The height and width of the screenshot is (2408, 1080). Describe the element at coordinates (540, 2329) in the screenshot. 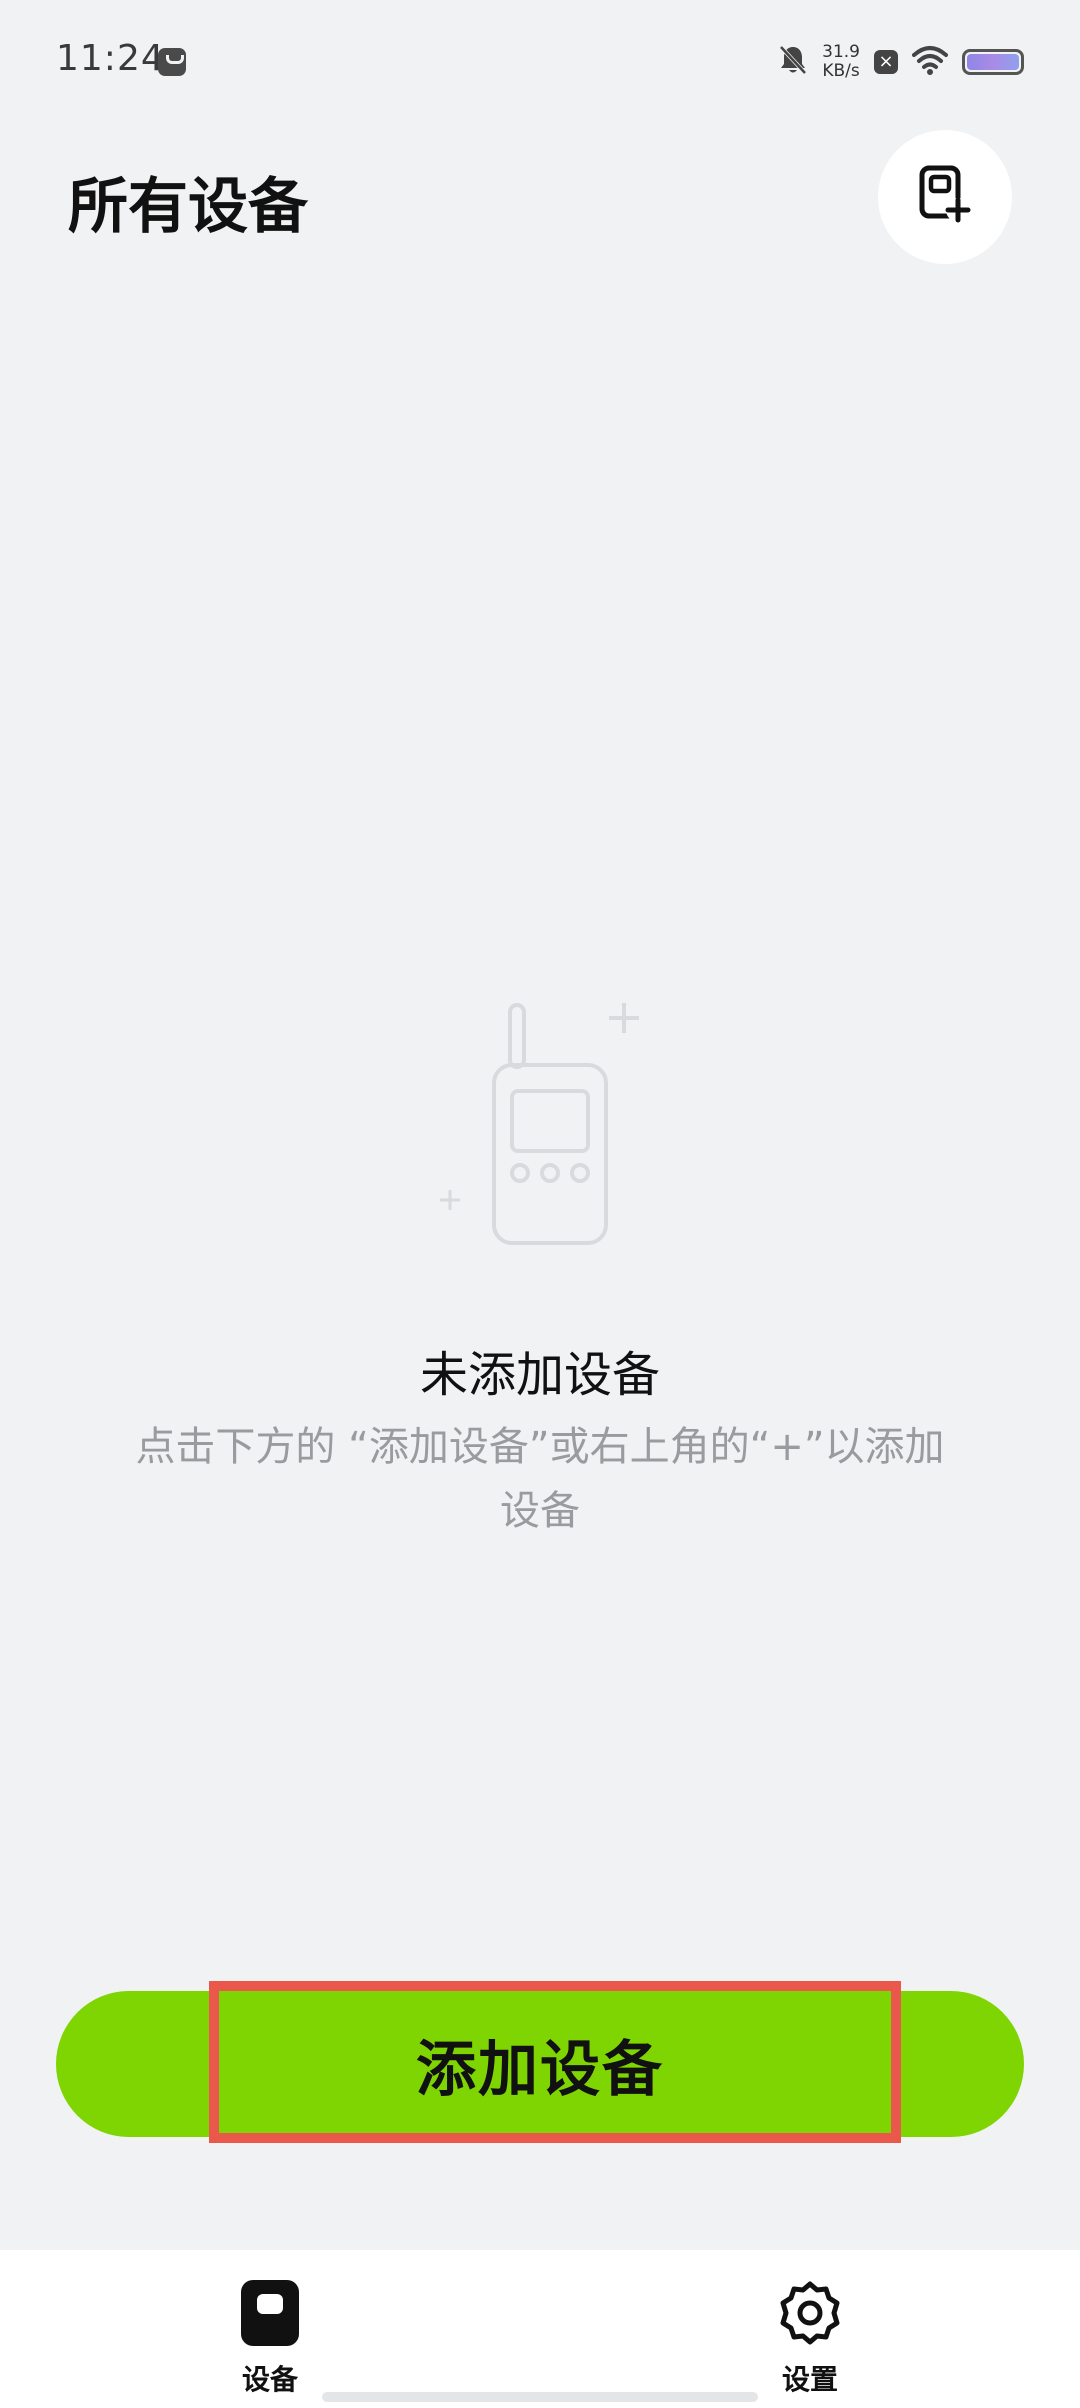

I see `bottom-nav: 设备 设置` at that location.